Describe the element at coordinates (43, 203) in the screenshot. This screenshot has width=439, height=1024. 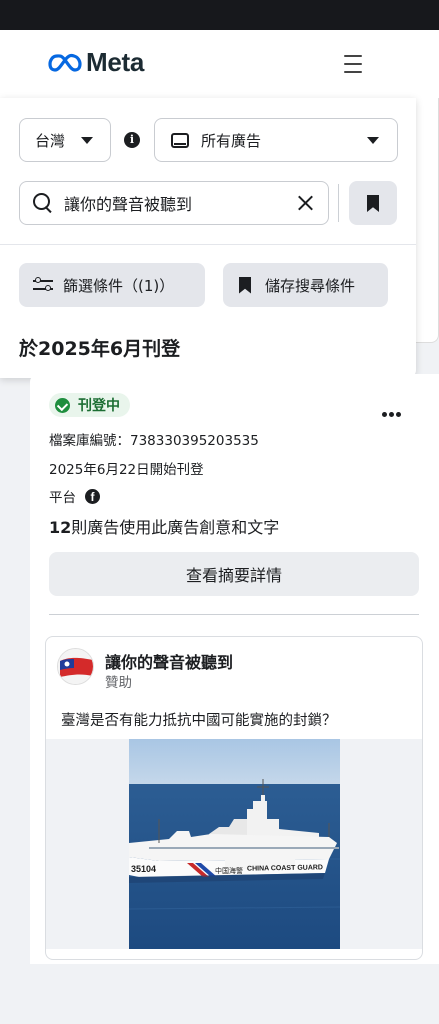
I see `search-icon` at that location.